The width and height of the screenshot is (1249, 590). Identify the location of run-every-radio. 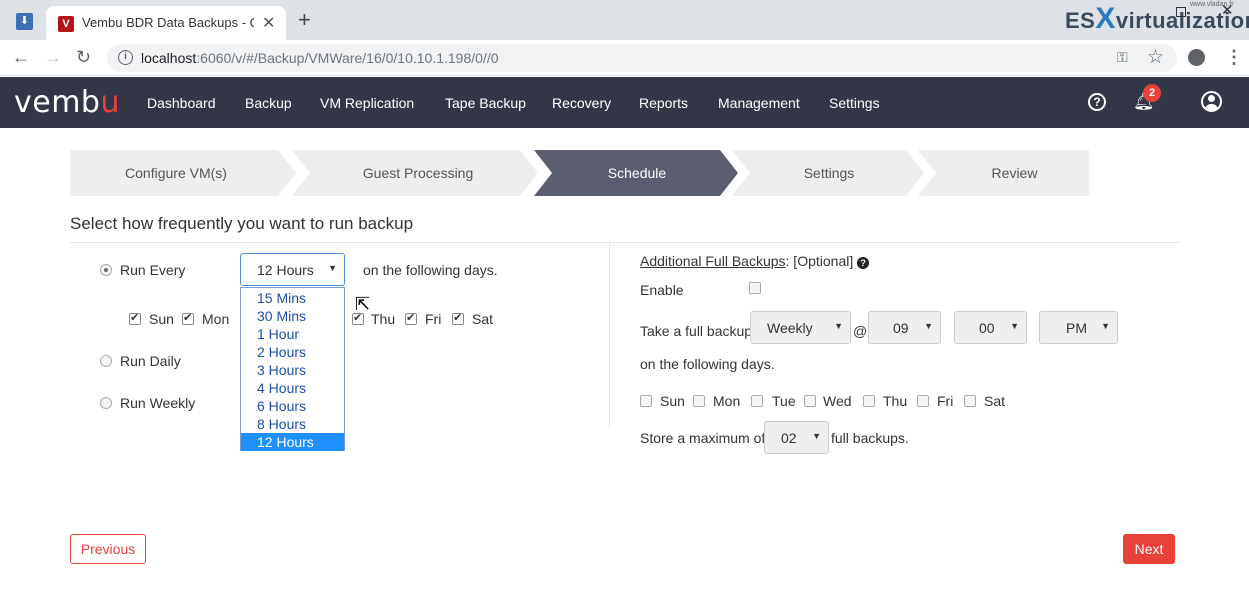
(106, 270).